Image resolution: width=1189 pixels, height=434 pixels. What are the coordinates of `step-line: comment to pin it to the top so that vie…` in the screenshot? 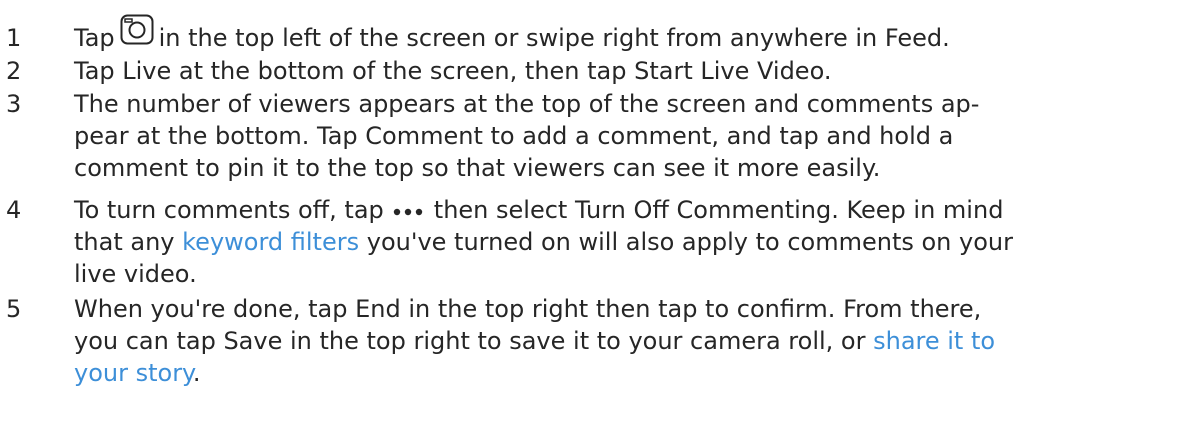 It's located at (477, 168).